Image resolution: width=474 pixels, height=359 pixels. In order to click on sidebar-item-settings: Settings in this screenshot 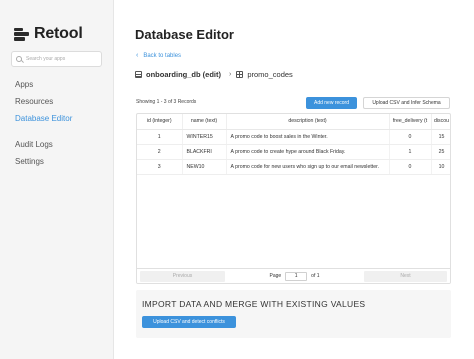, I will do `click(29, 161)`.